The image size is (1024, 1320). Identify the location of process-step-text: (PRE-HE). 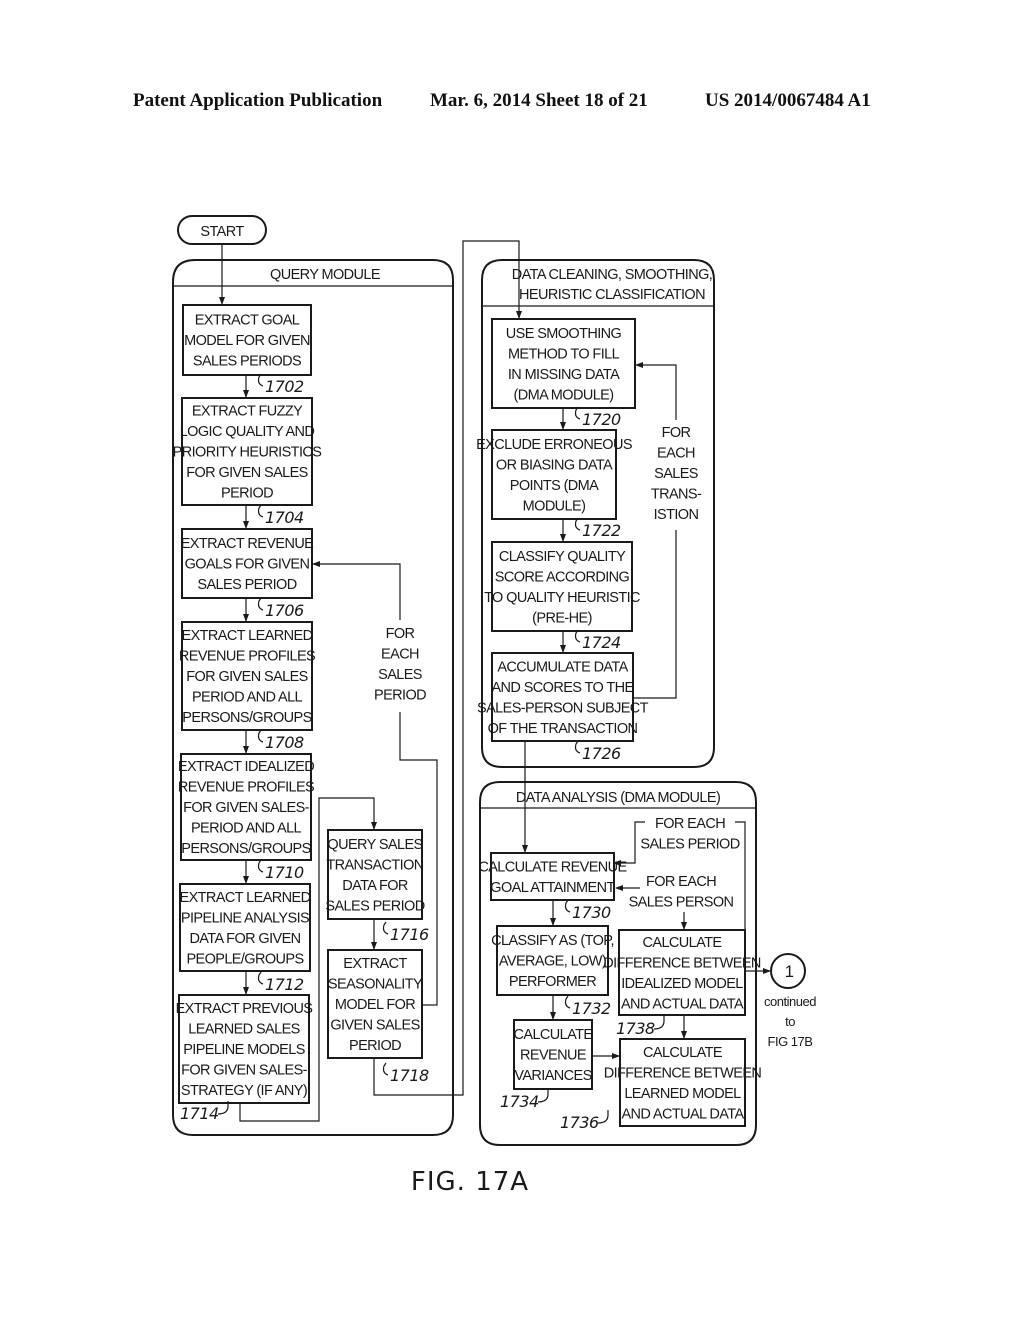
(562, 618).